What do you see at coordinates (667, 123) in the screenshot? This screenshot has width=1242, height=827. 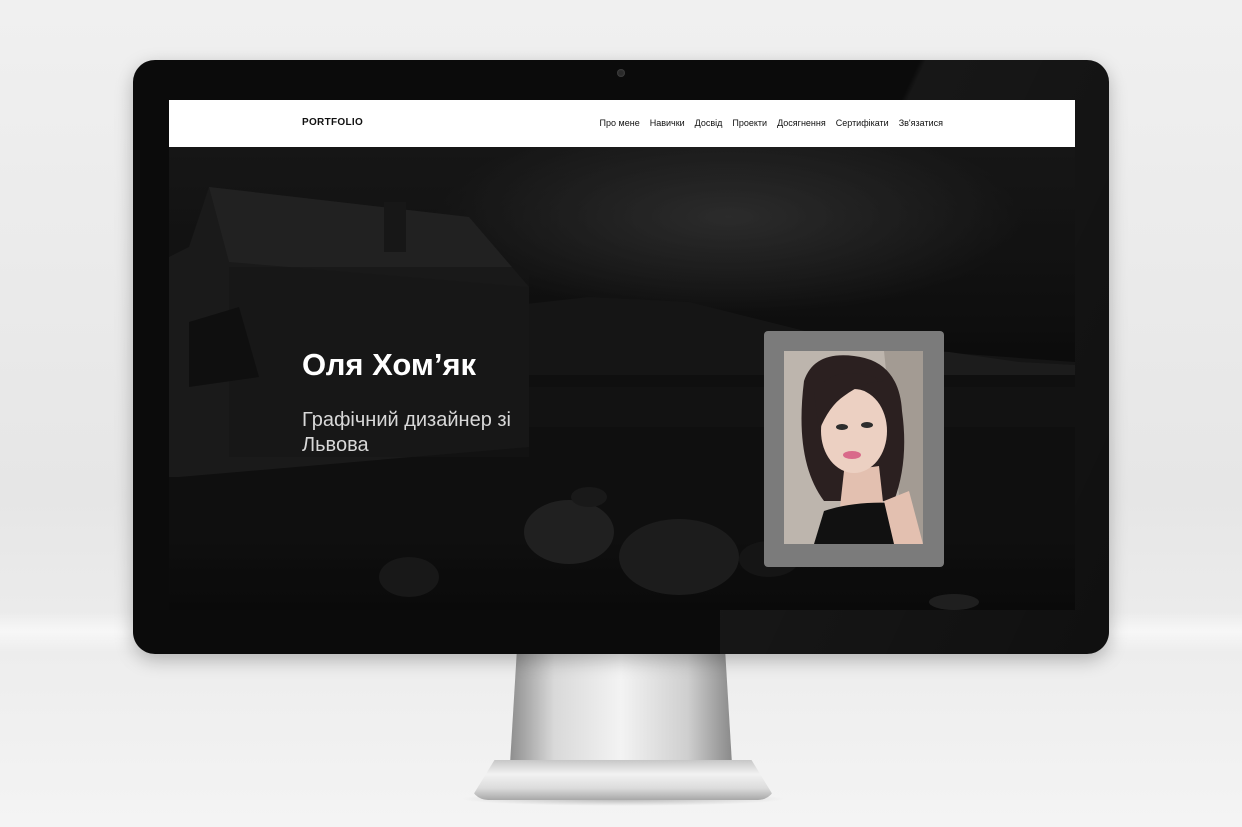 I see `nav-link-skills: Навички` at bounding box center [667, 123].